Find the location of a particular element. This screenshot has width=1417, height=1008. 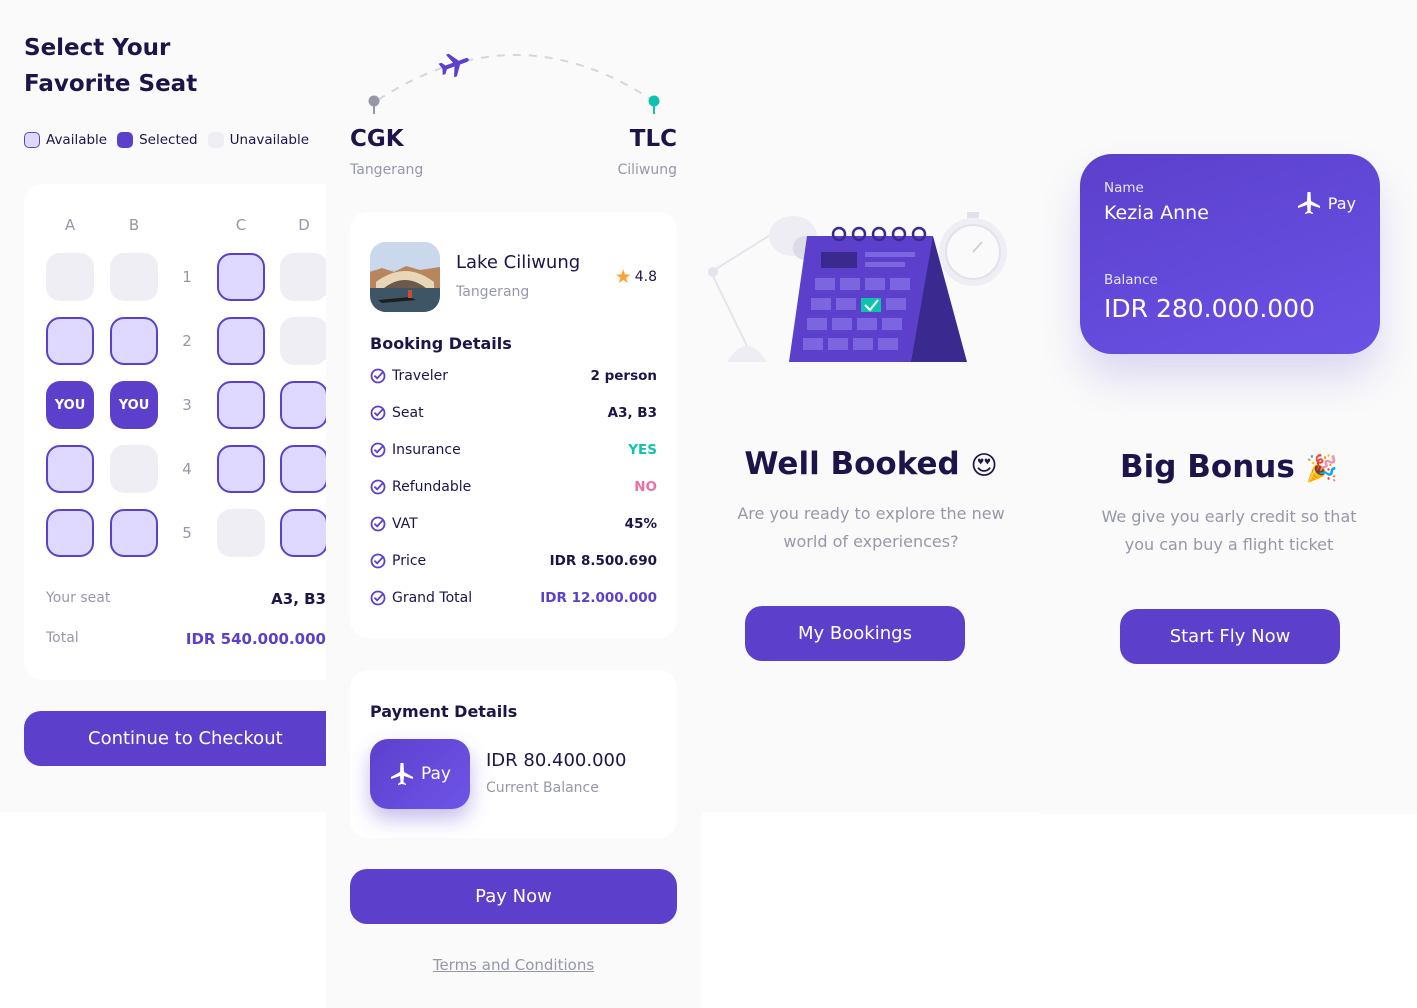

row-number-5: 5 is located at coordinates (187, 533).